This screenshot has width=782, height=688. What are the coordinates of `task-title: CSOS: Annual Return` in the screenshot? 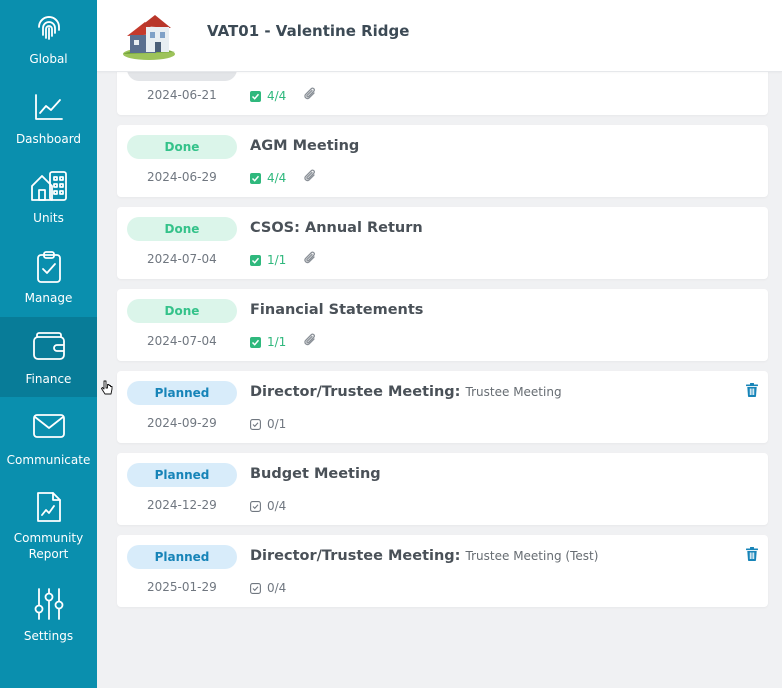 It's located at (336, 228).